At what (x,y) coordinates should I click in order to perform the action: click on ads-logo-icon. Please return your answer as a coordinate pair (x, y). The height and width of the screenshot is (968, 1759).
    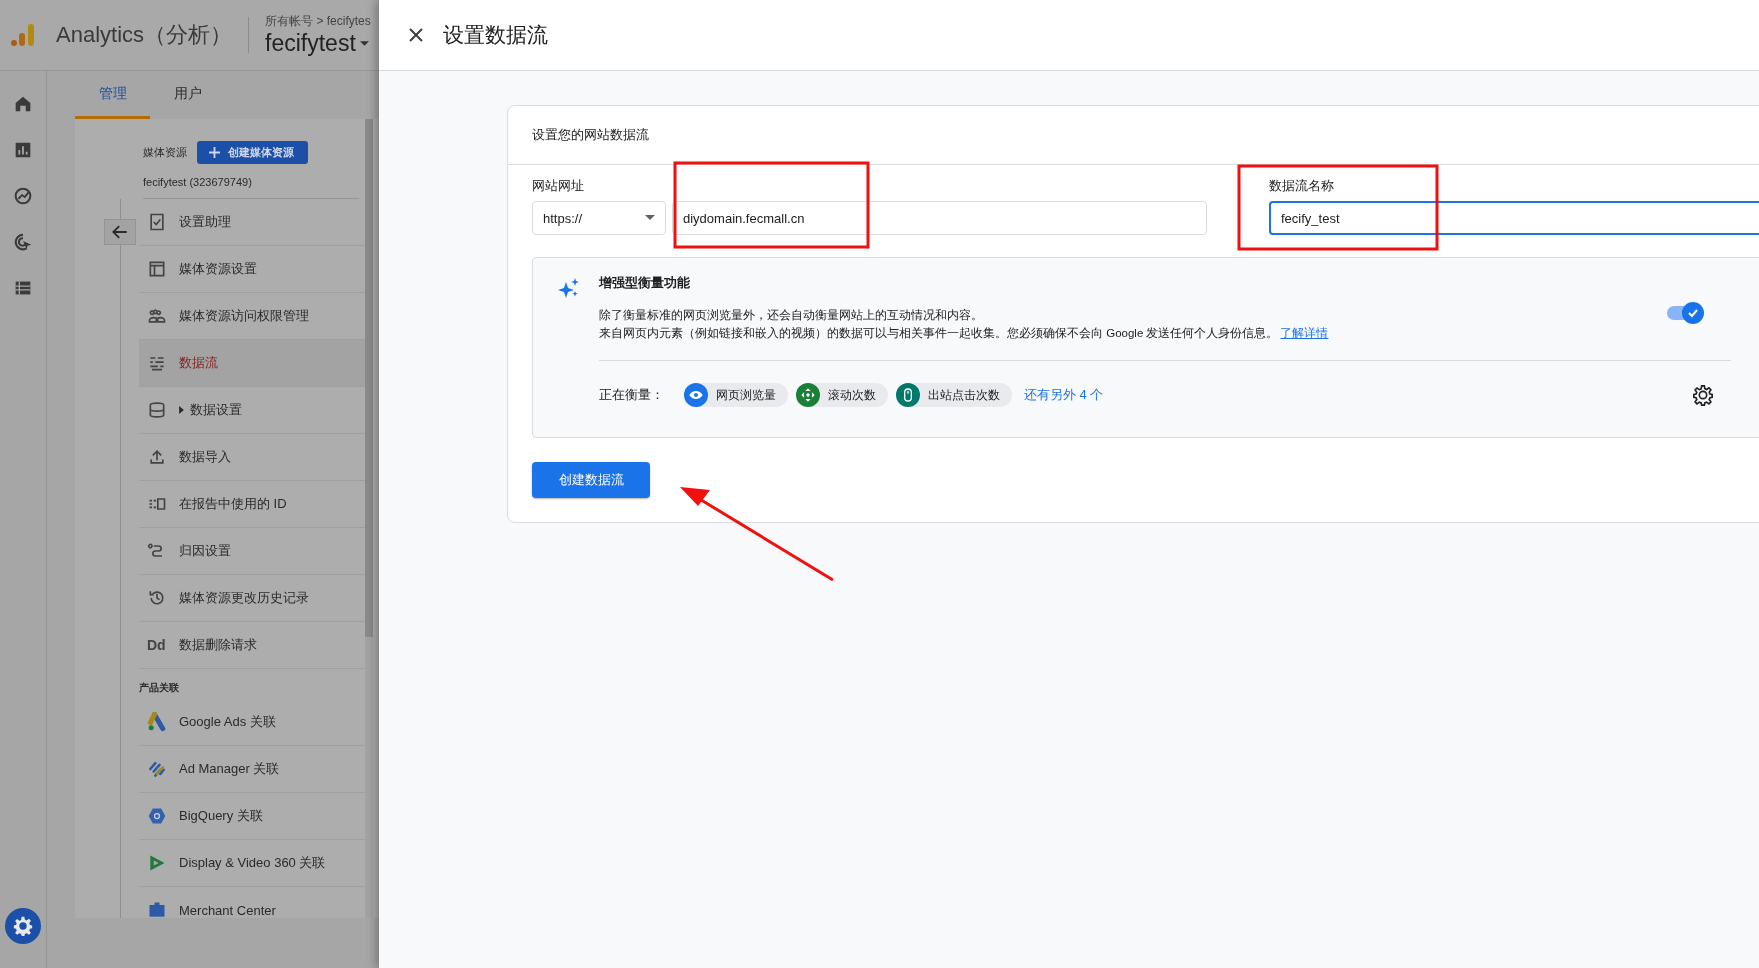
    Looking at the image, I should click on (157, 722).